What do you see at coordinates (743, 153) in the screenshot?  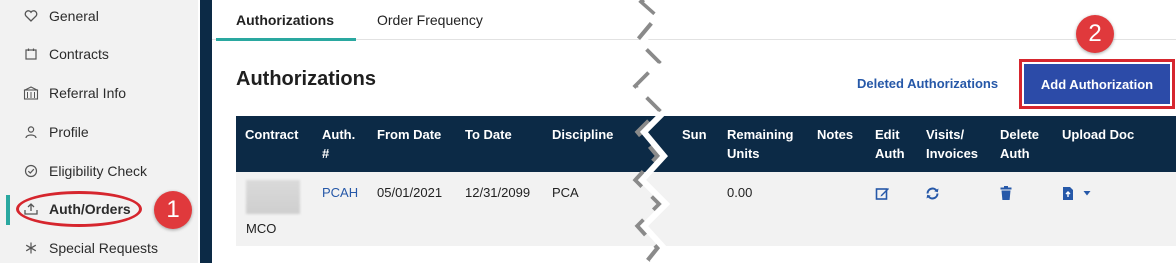 I see `header-line: Units` at bounding box center [743, 153].